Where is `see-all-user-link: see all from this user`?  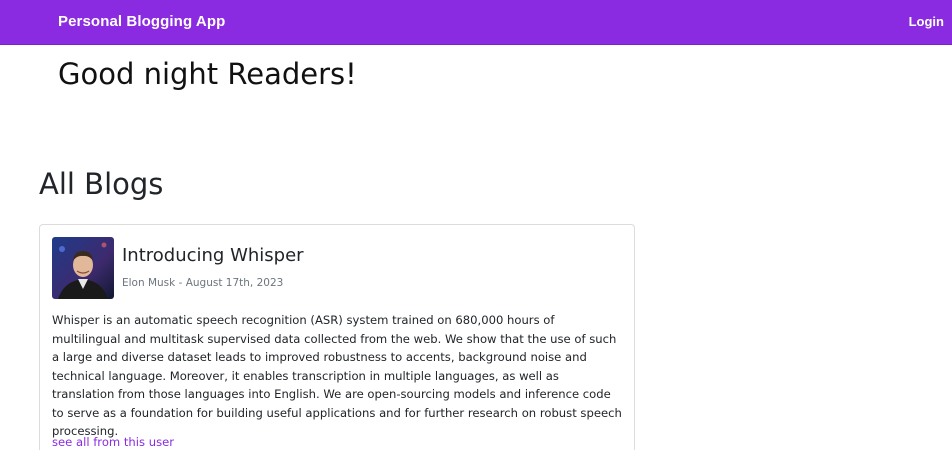 see-all-user-link: see all from this user is located at coordinates (113, 442).